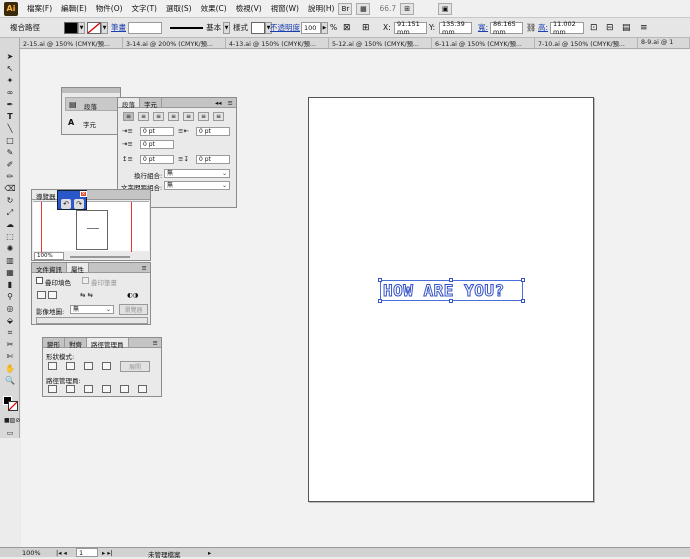 The height and width of the screenshot is (559, 690). What do you see at coordinates (135, 366) in the screenshot?
I see `expand-button: 展開` at bounding box center [135, 366].